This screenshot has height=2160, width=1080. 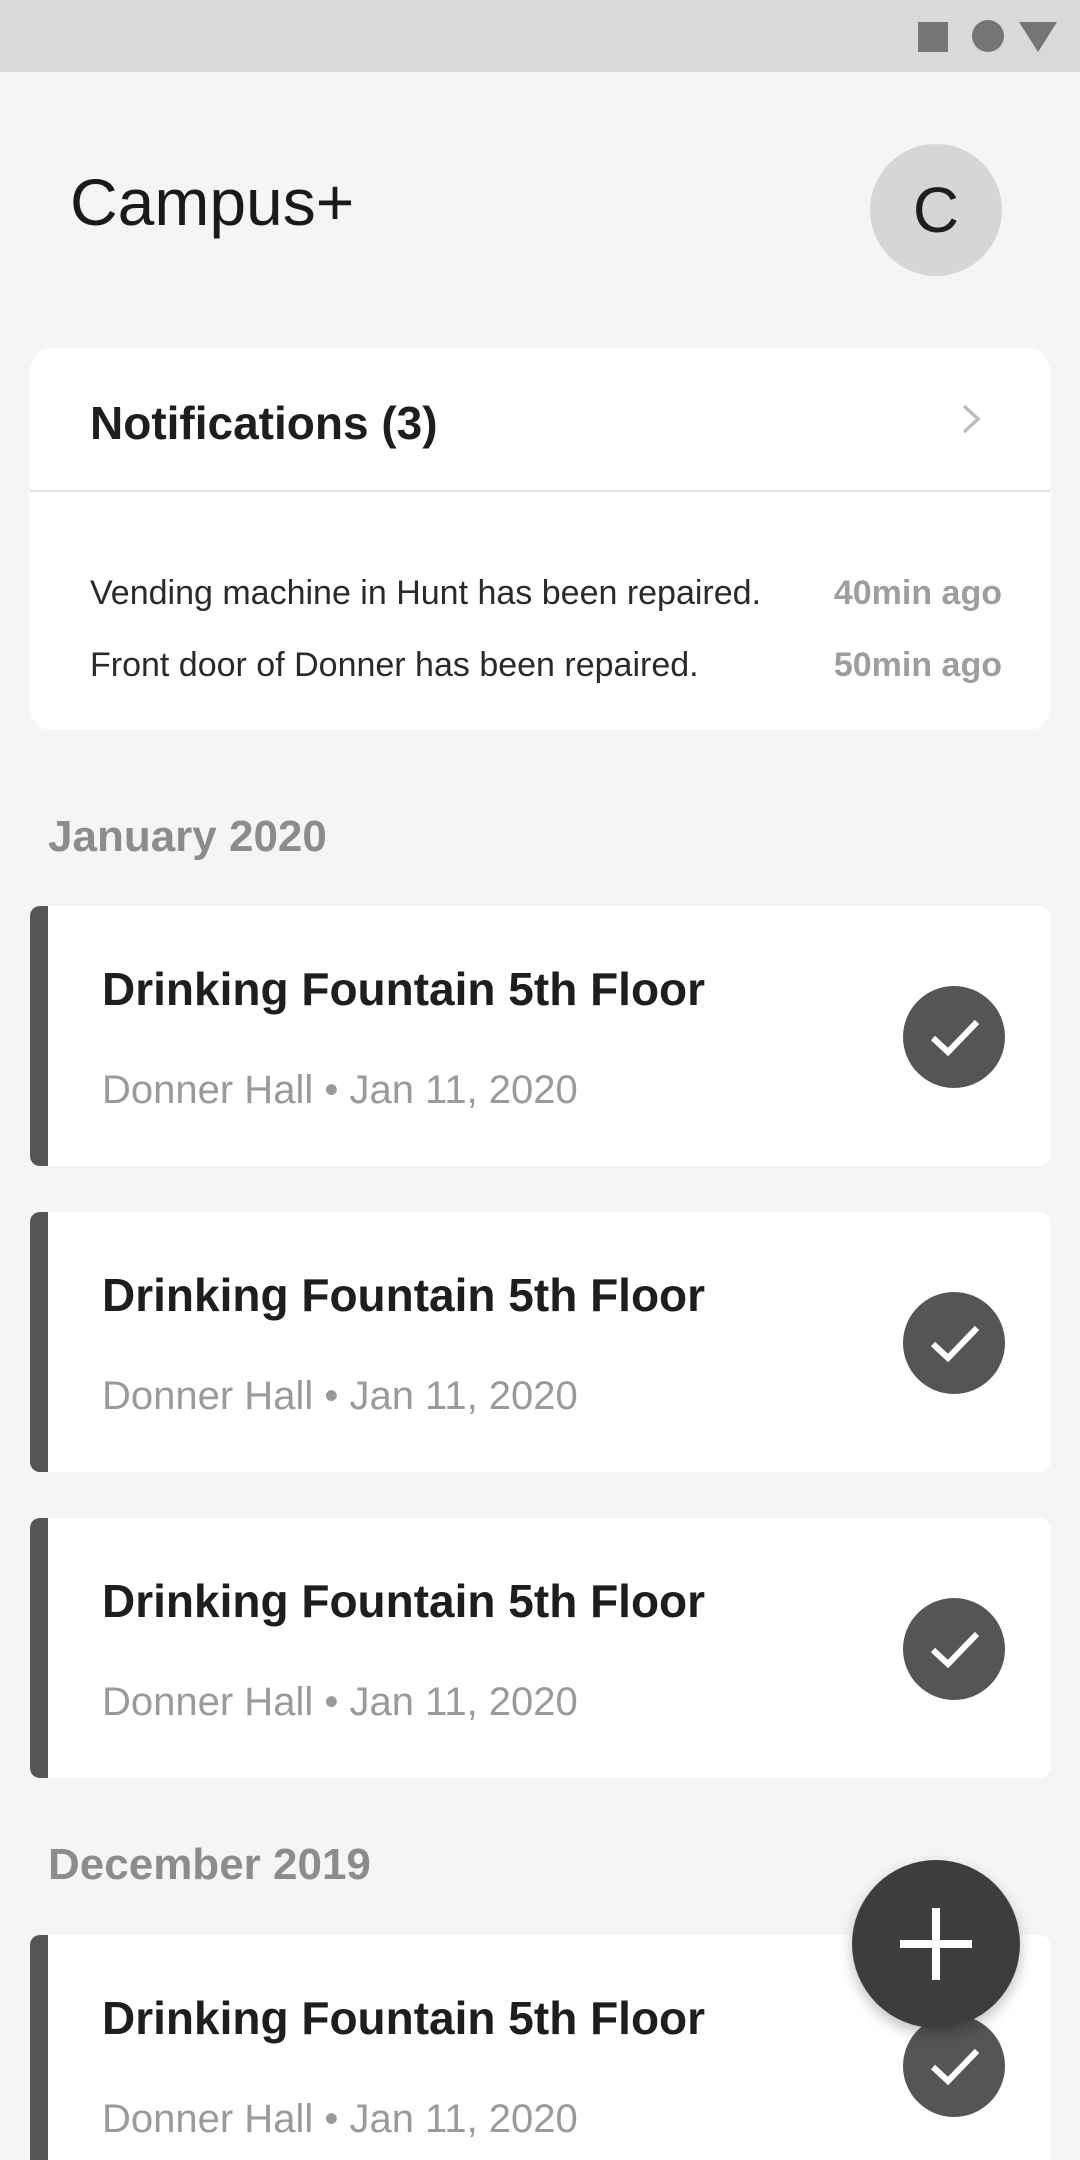 I want to click on notifications-title: Notifications (3), so click(x=264, y=423).